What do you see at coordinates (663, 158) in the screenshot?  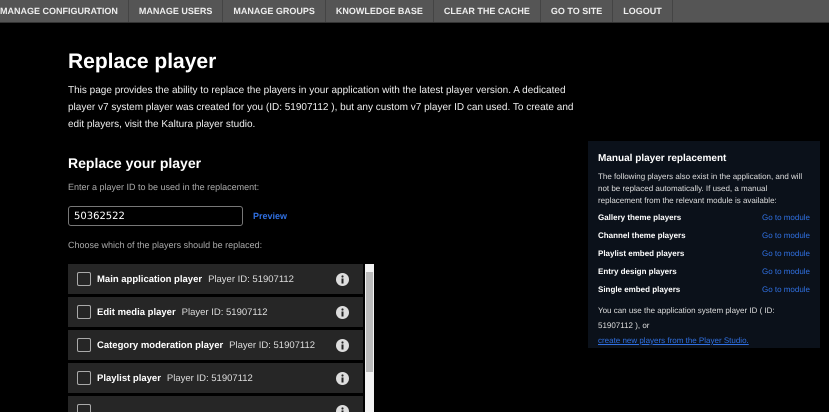 I see `sidebar-title: Manual player replacement` at bounding box center [663, 158].